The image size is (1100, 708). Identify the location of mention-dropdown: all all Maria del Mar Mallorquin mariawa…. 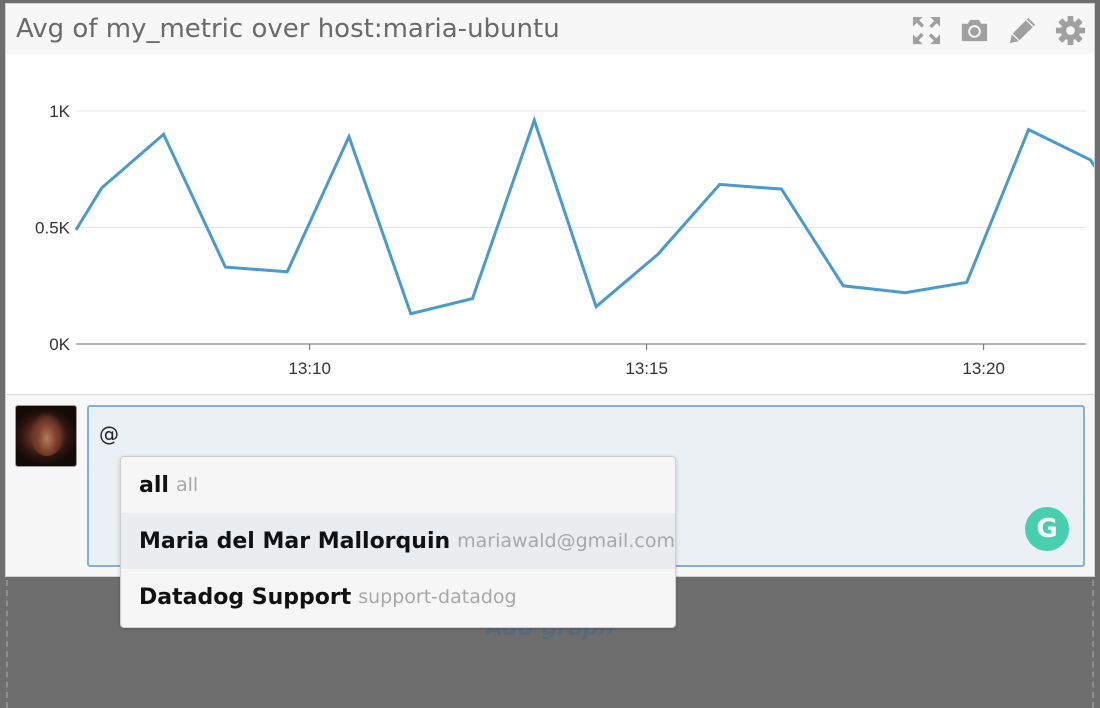
(398, 542).